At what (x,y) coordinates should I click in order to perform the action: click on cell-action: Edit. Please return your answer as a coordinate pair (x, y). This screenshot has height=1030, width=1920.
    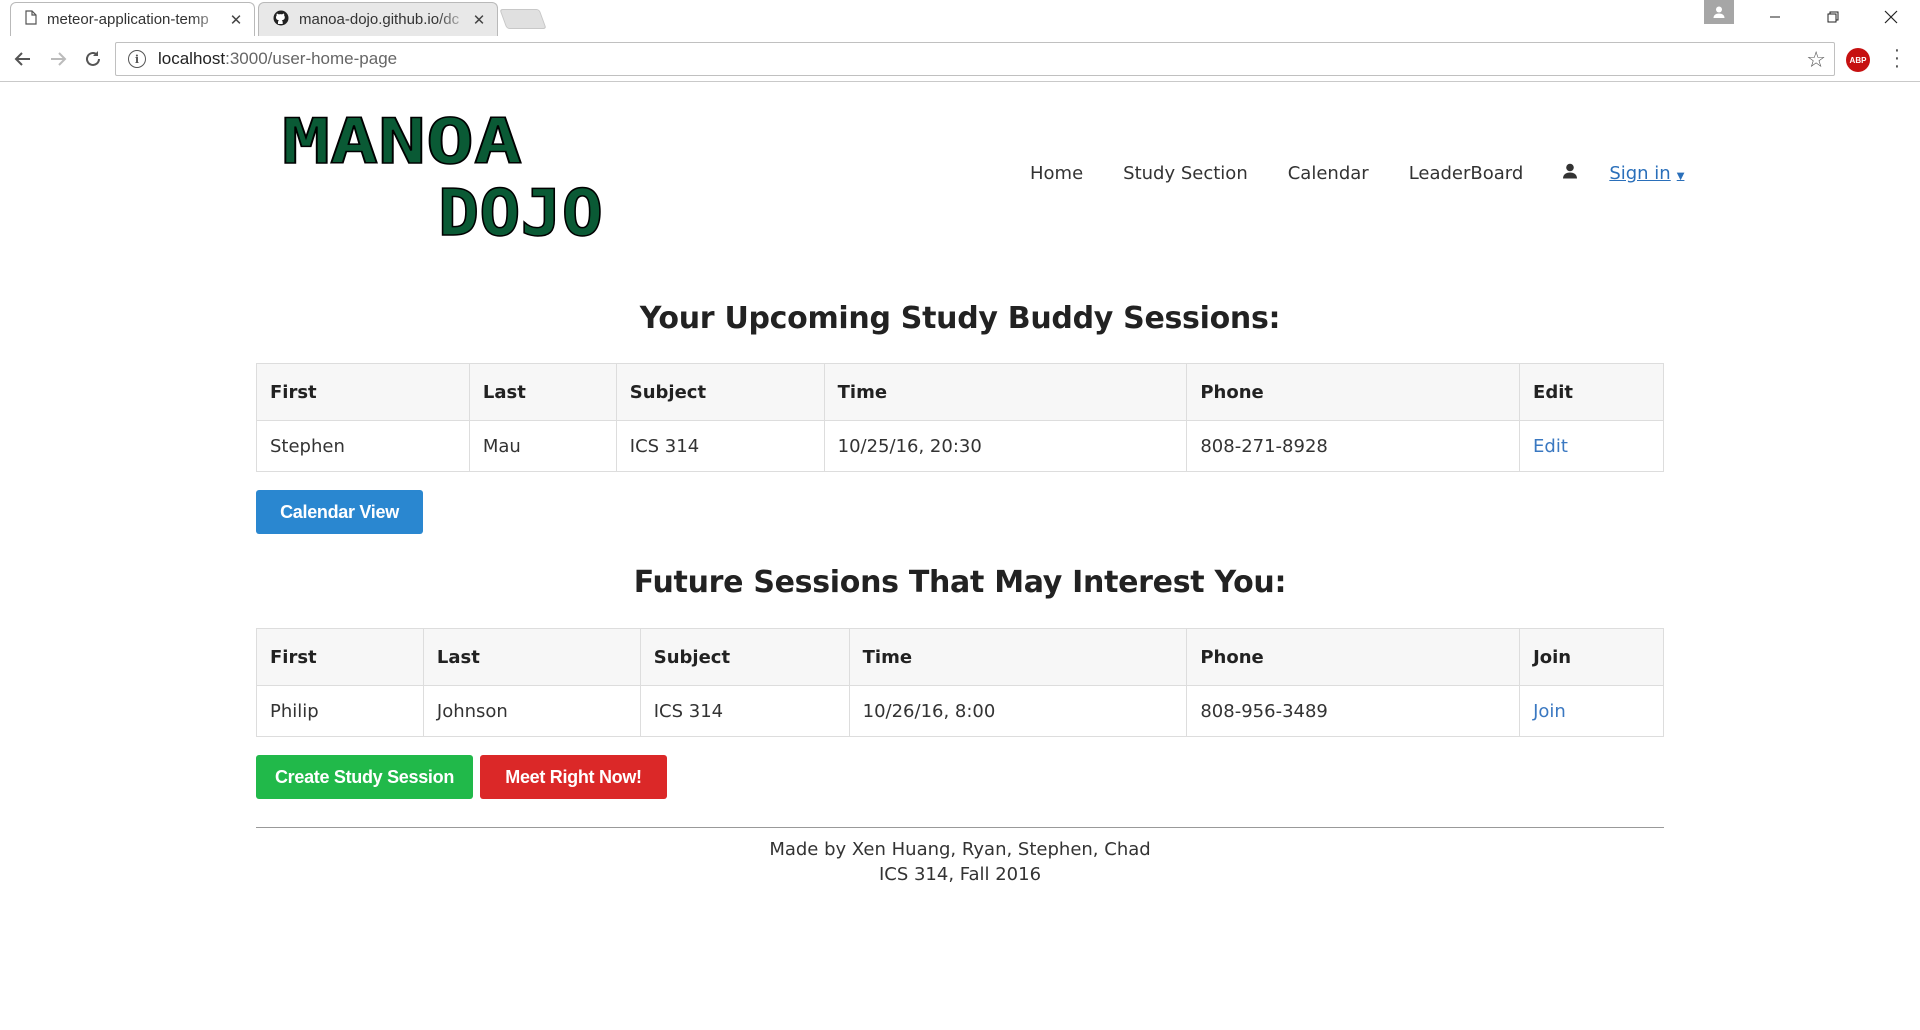
    Looking at the image, I should click on (1591, 446).